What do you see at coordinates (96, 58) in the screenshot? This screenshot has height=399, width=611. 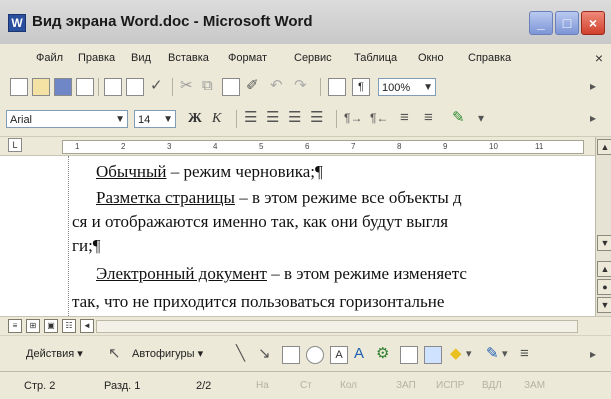 I see `menu-edit: Правка` at bounding box center [96, 58].